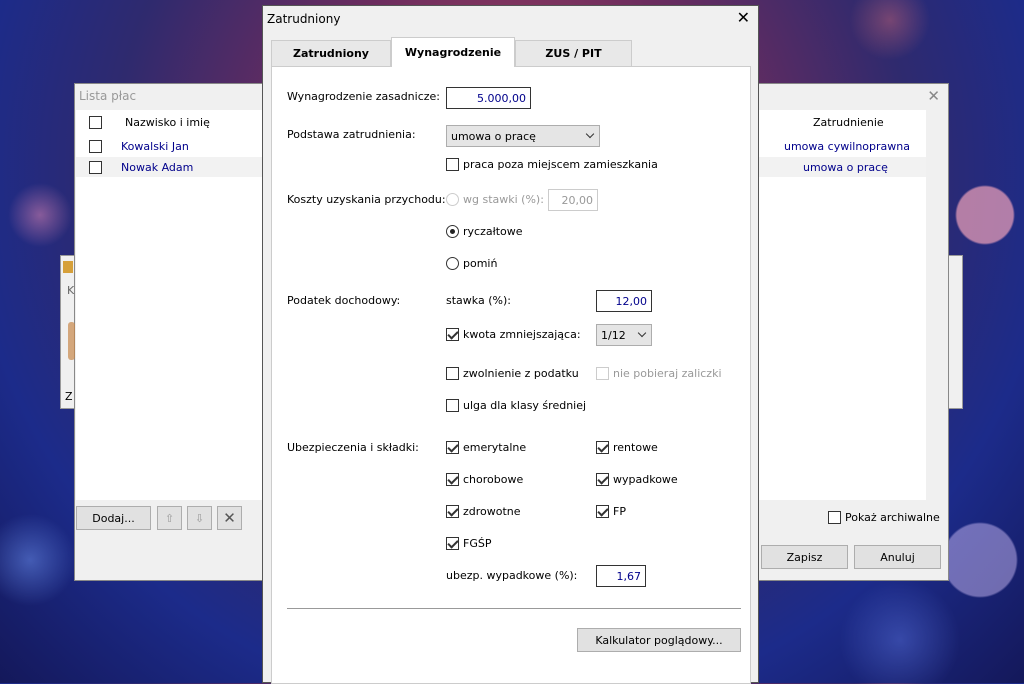  What do you see at coordinates (493, 479) in the screenshot?
I see `checkbox-label: chorobowe` at bounding box center [493, 479].